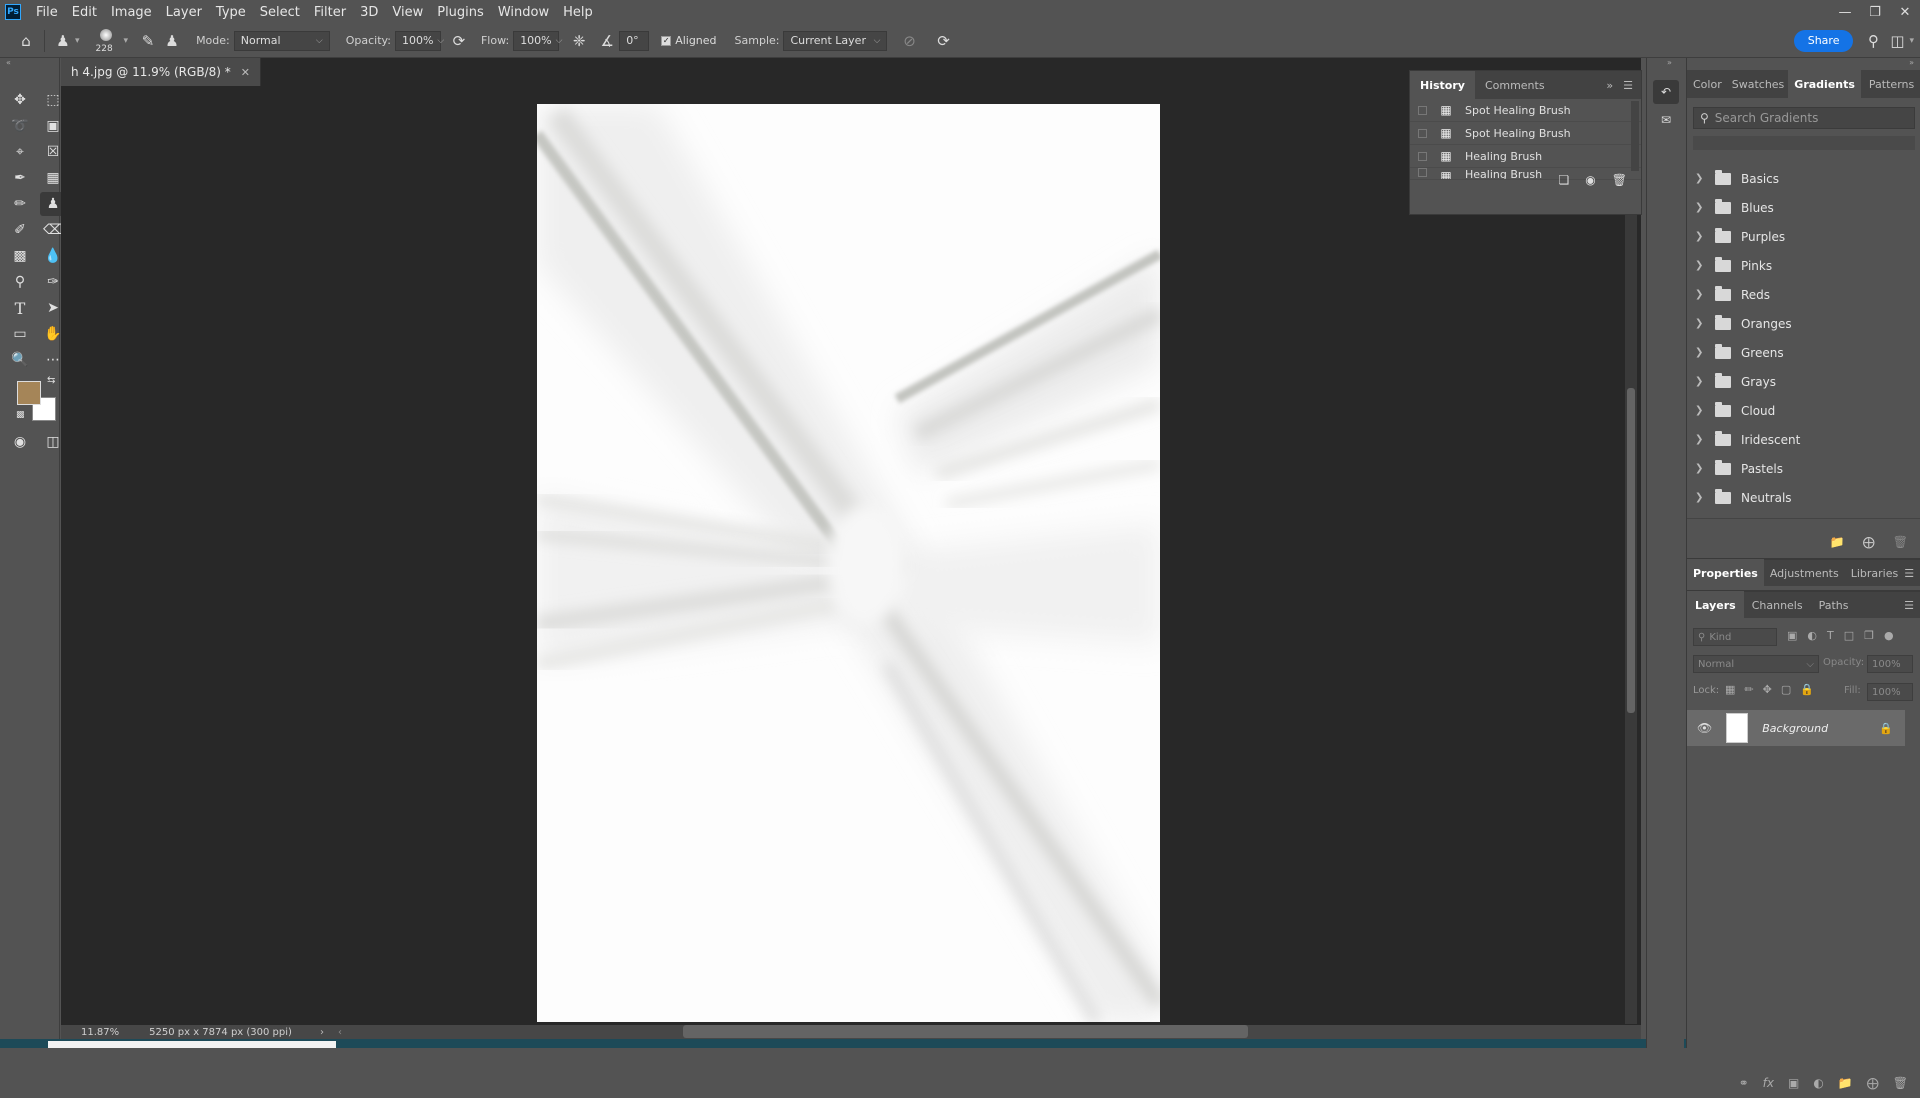  I want to click on status-menu-icon: ›, so click(322, 1032).